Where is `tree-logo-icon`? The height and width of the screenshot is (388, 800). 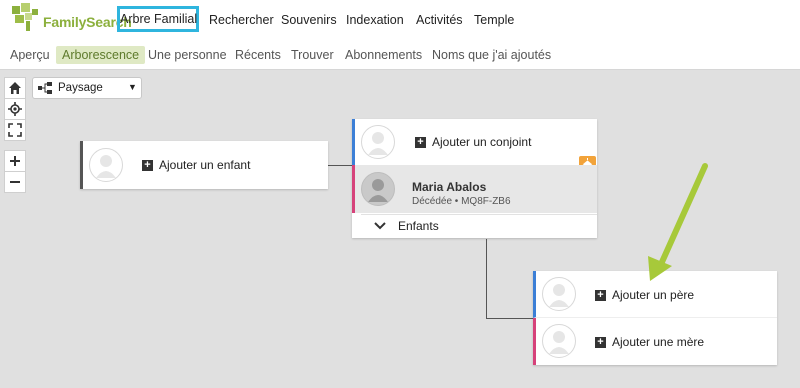 tree-logo-icon is located at coordinates (25, 17).